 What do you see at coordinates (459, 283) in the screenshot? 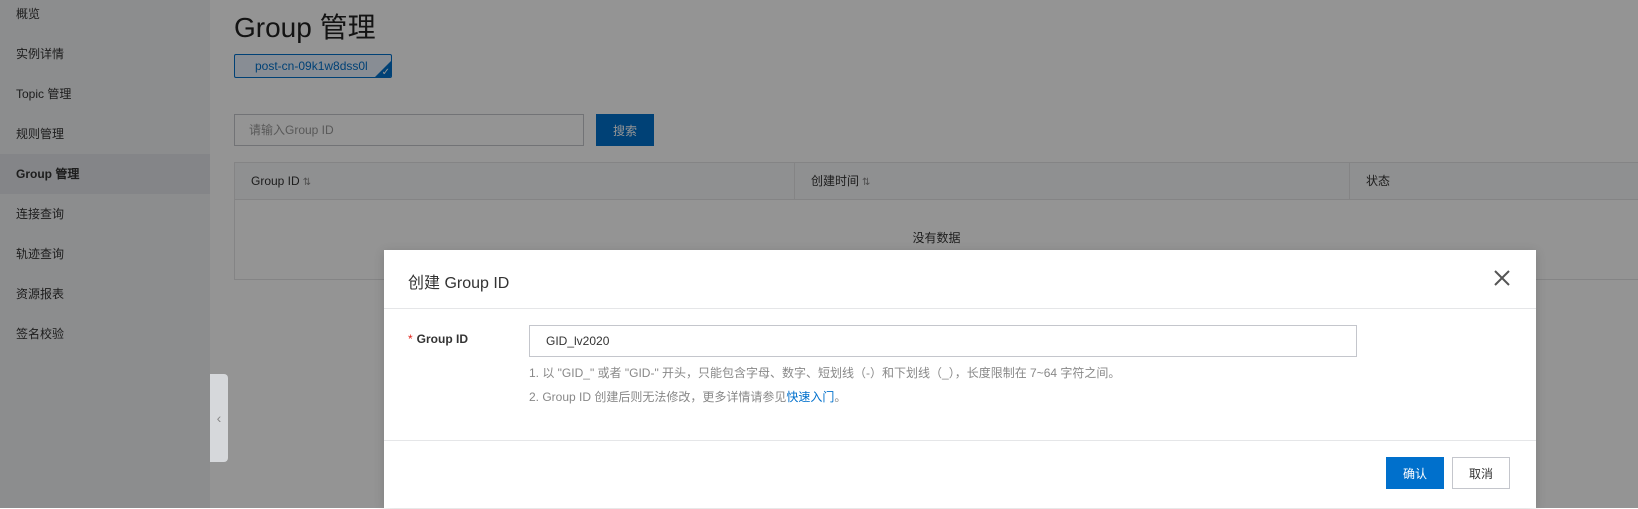
I see `dialog-title: 创建 Group ID` at bounding box center [459, 283].